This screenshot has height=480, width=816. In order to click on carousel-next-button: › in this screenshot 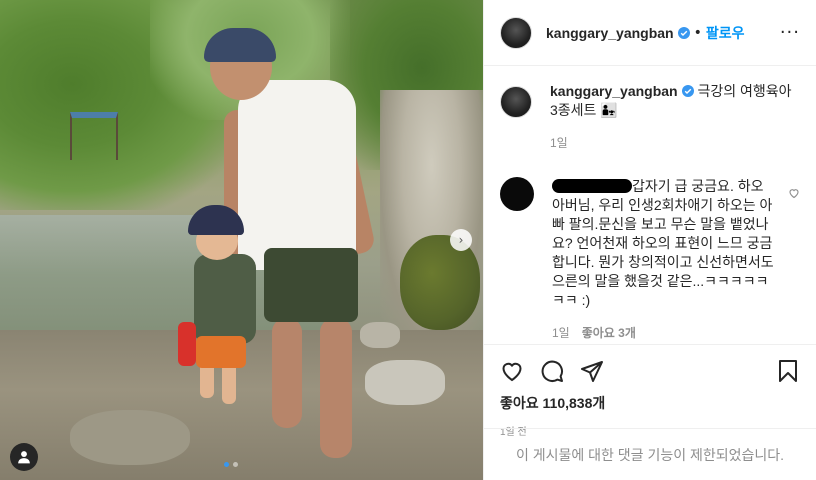, I will do `click(461, 240)`.